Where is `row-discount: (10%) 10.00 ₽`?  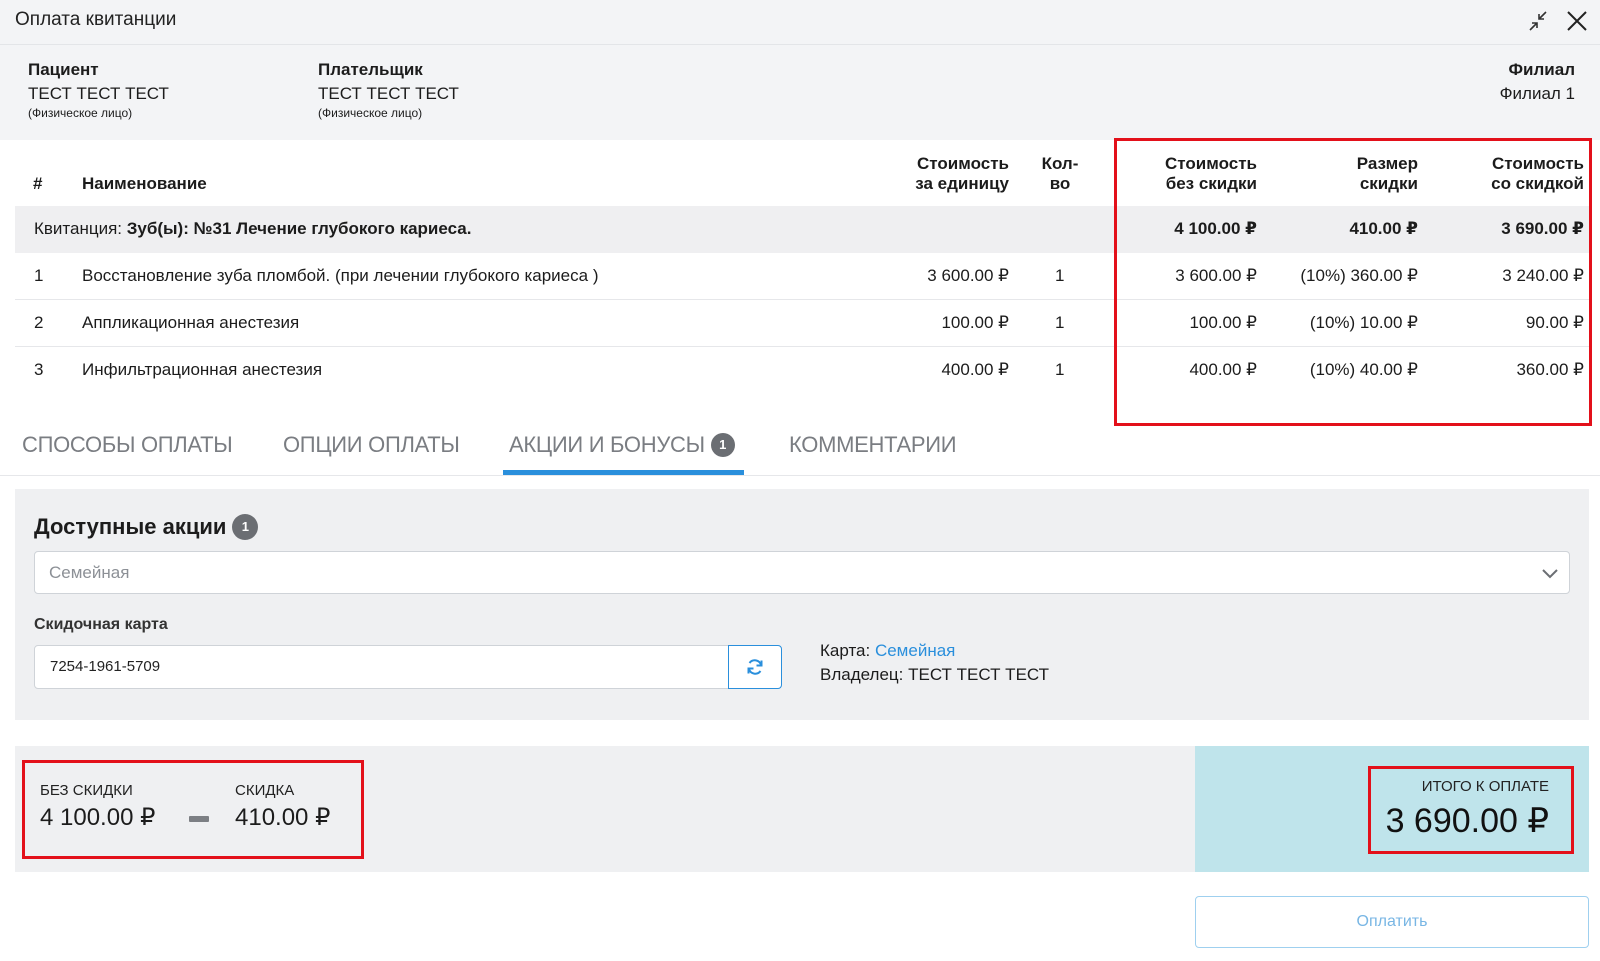
row-discount: (10%) 10.00 ₽ is located at coordinates (1363, 322).